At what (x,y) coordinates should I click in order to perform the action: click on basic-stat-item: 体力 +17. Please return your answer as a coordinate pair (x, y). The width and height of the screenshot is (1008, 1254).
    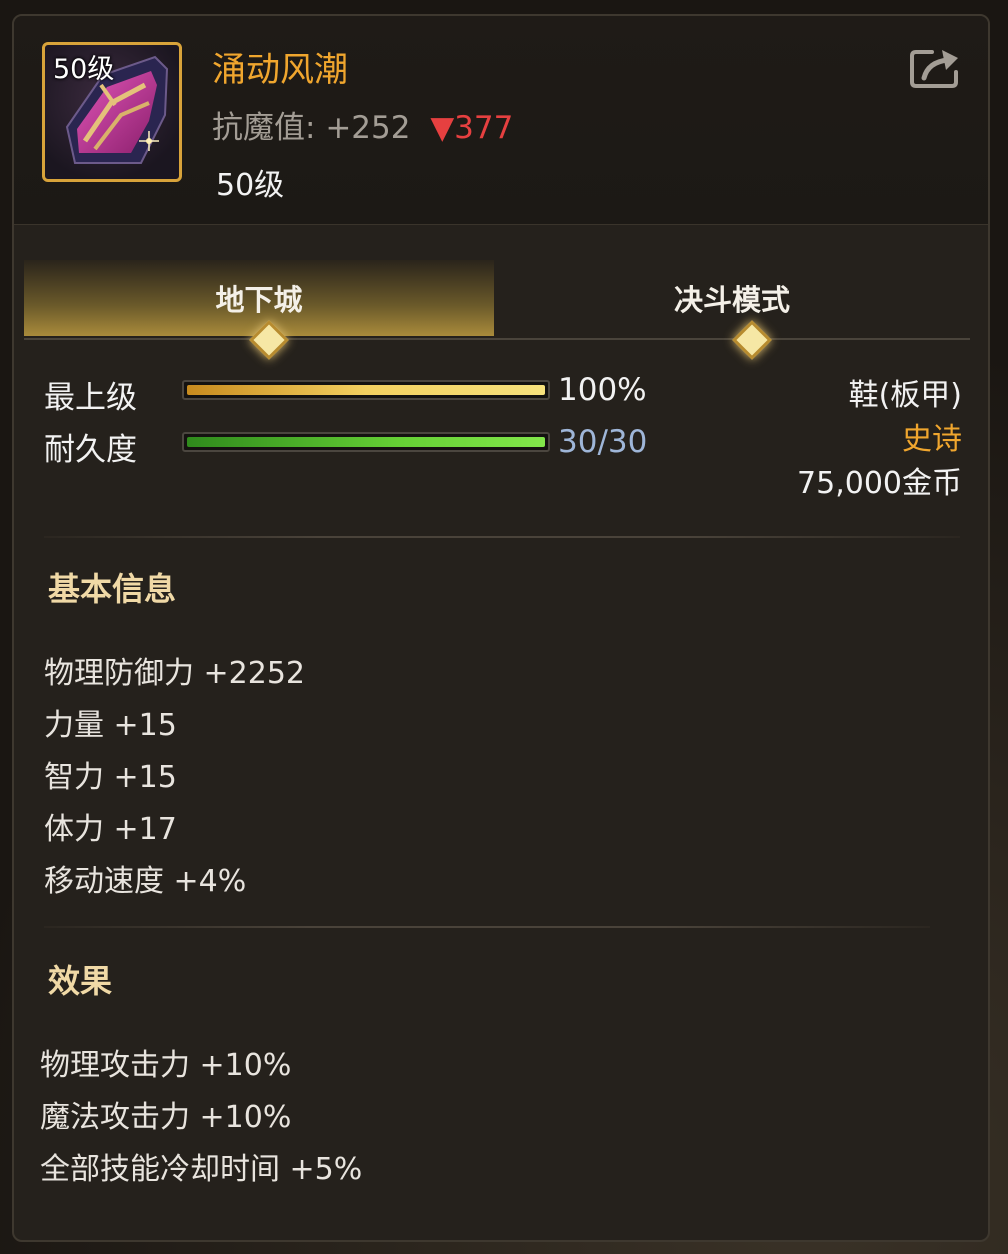
    Looking at the image, I should click on (110, 829).